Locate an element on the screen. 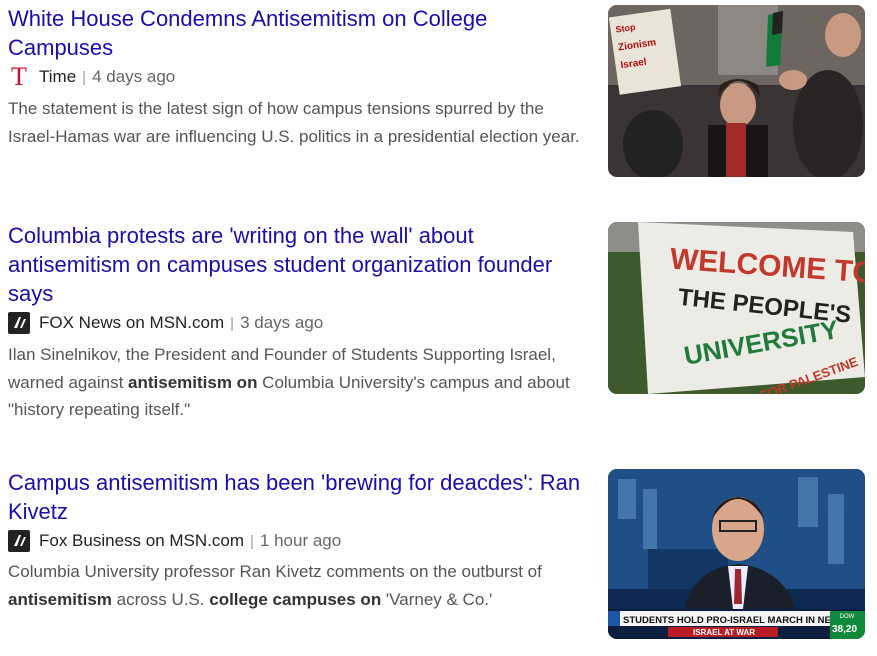  msn-publisher-icon is located at coordinates (19, 541).